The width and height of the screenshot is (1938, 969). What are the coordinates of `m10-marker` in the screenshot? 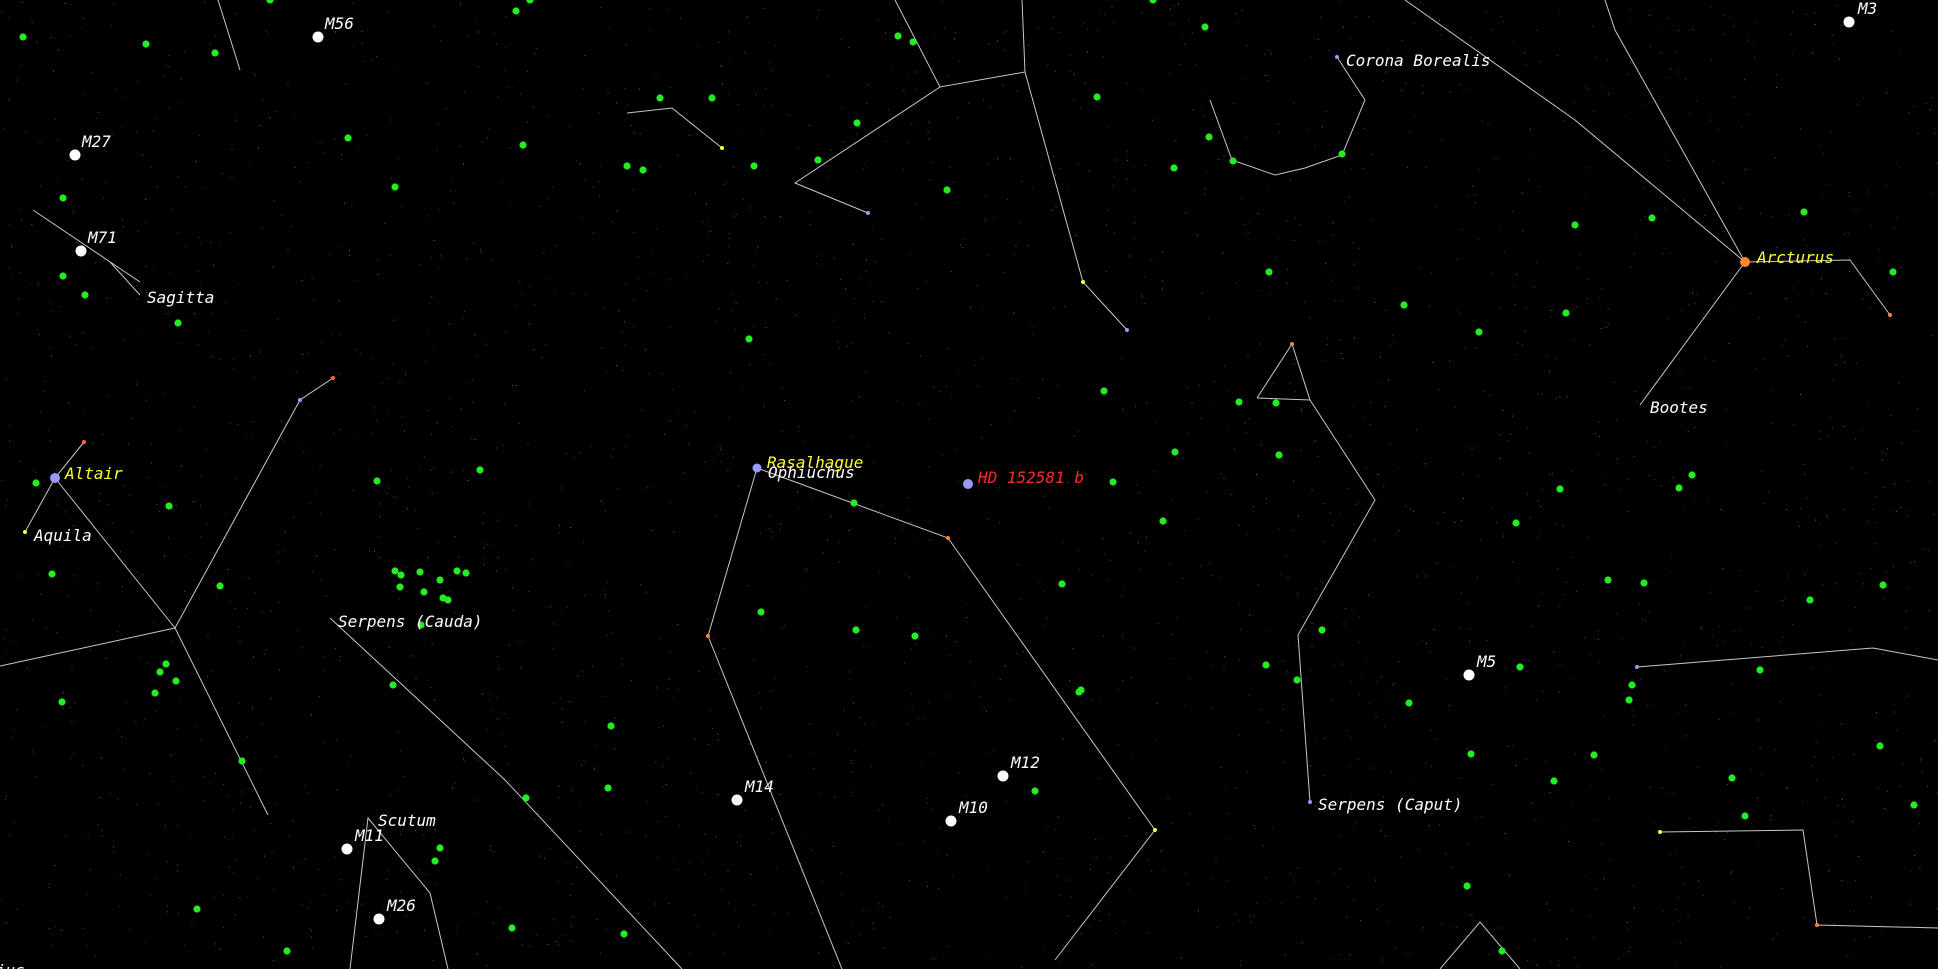 It's located at (951, 821).